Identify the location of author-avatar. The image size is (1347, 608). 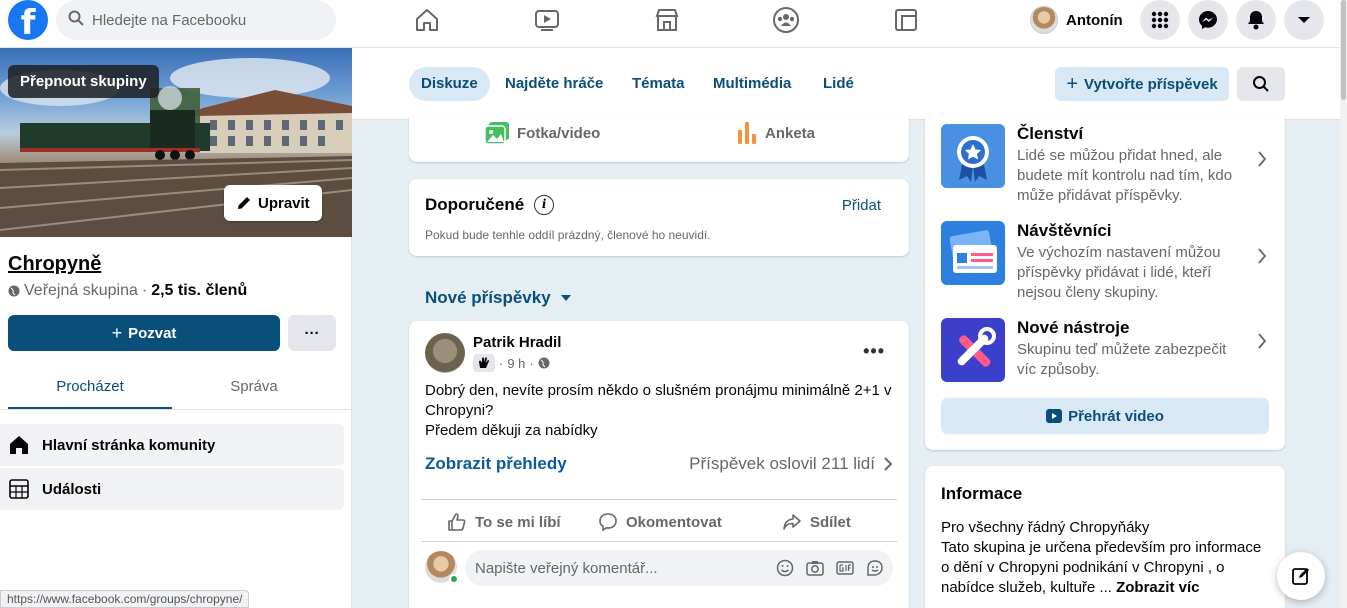
(445, 353).